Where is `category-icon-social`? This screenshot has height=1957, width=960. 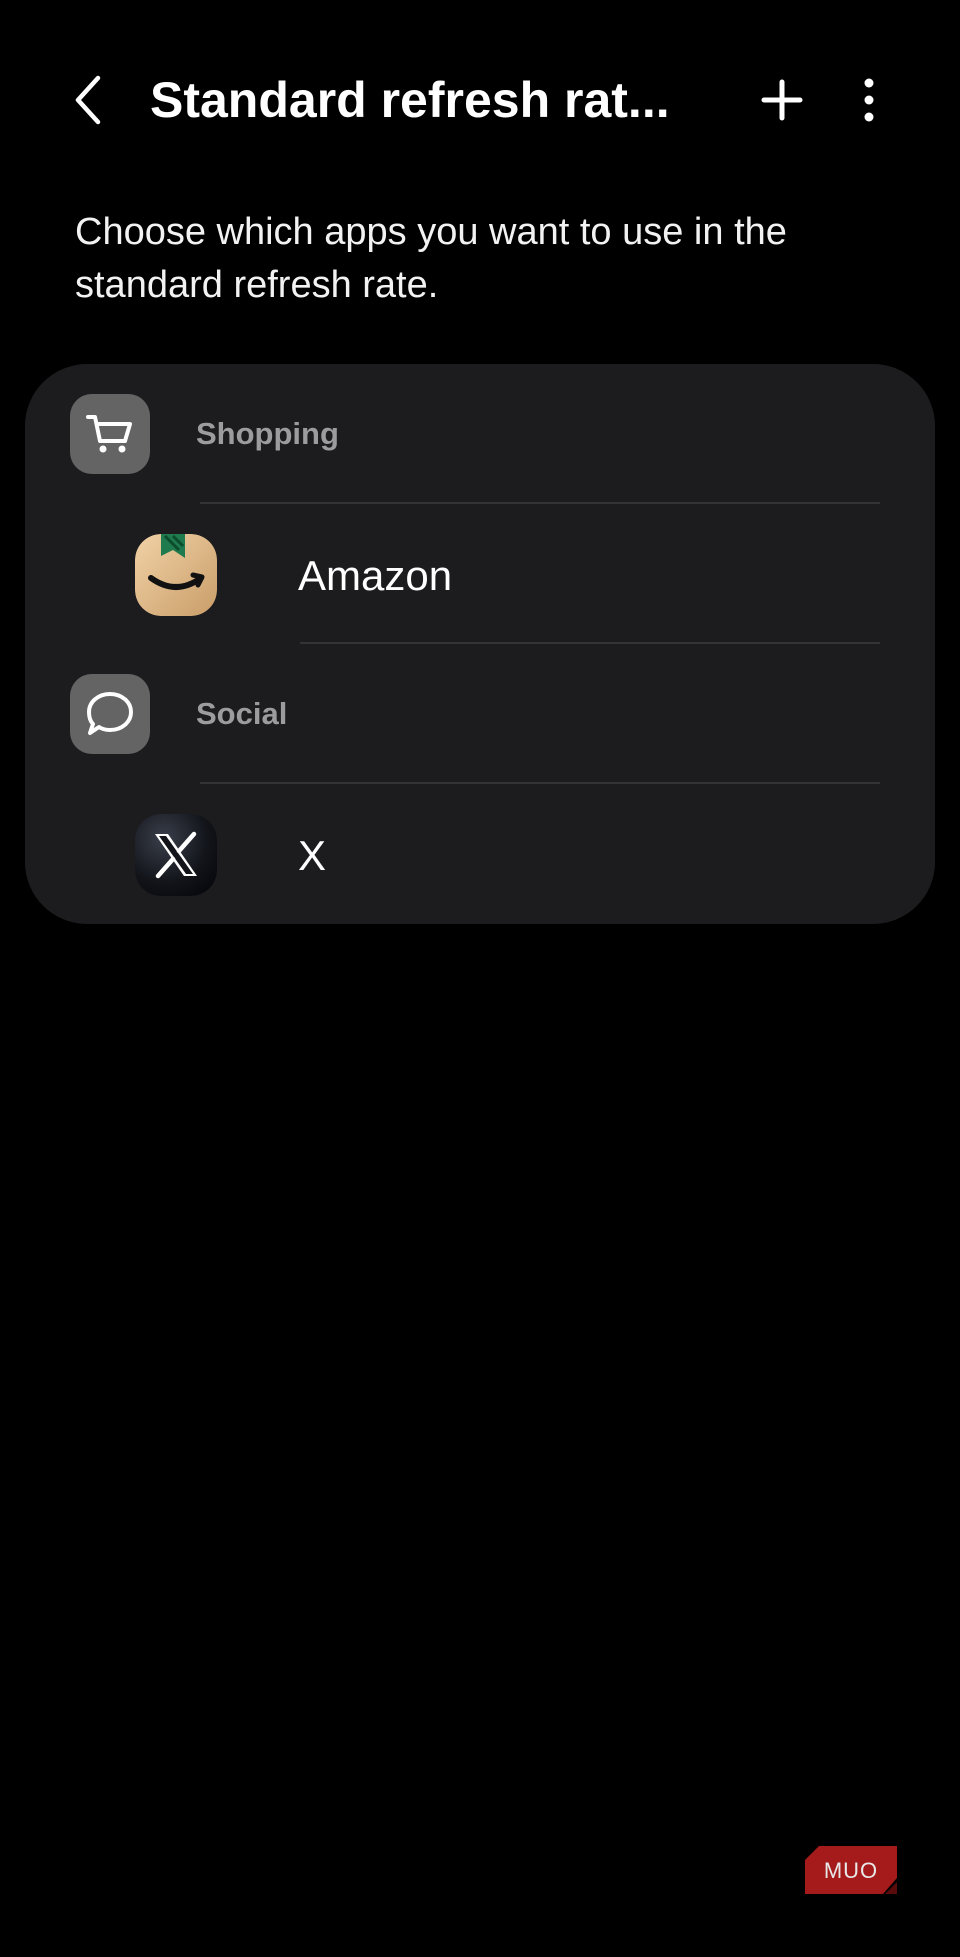
category-icon-social is located at coordinates (110, 714).